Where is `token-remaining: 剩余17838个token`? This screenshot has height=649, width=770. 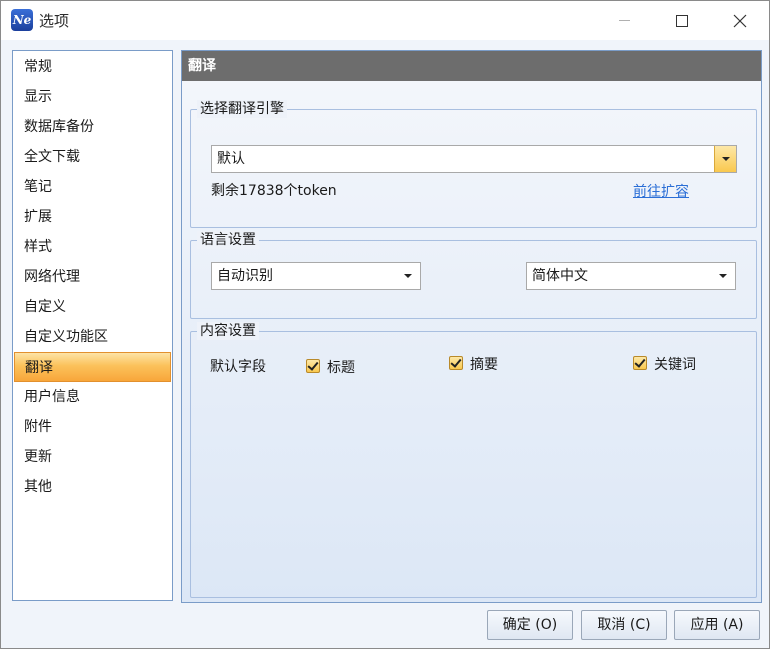
token-remaining: 剩余17838个token is located at coordinates (274, 191).